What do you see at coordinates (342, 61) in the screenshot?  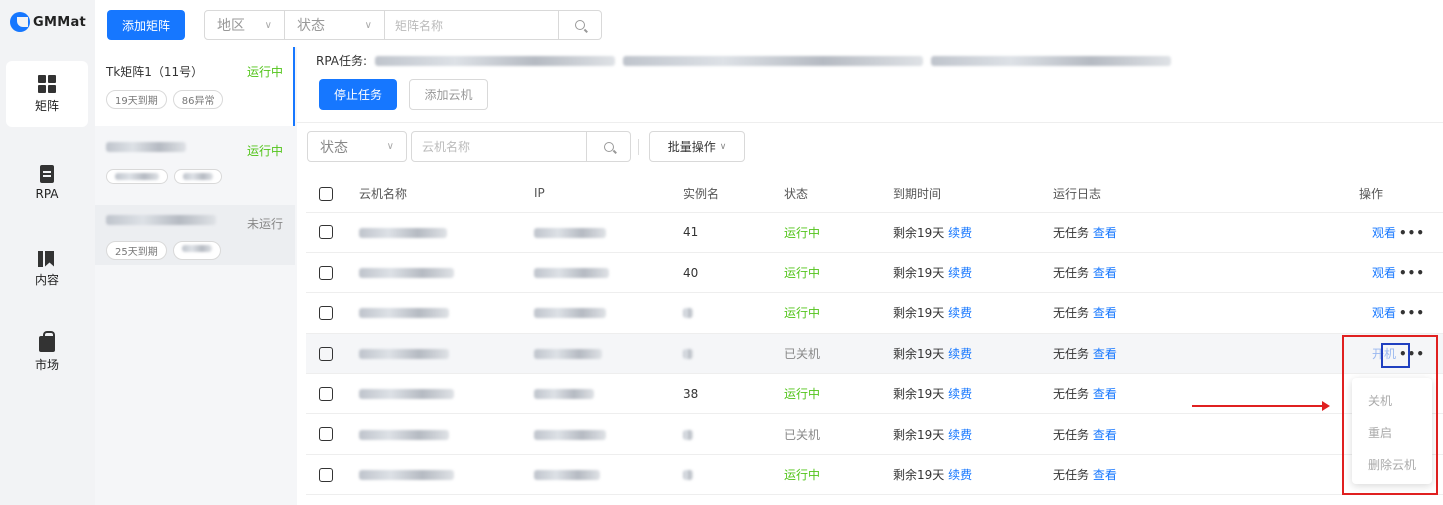 I see `rpa-label: RPA任务:` at bounding box center [342, 61].